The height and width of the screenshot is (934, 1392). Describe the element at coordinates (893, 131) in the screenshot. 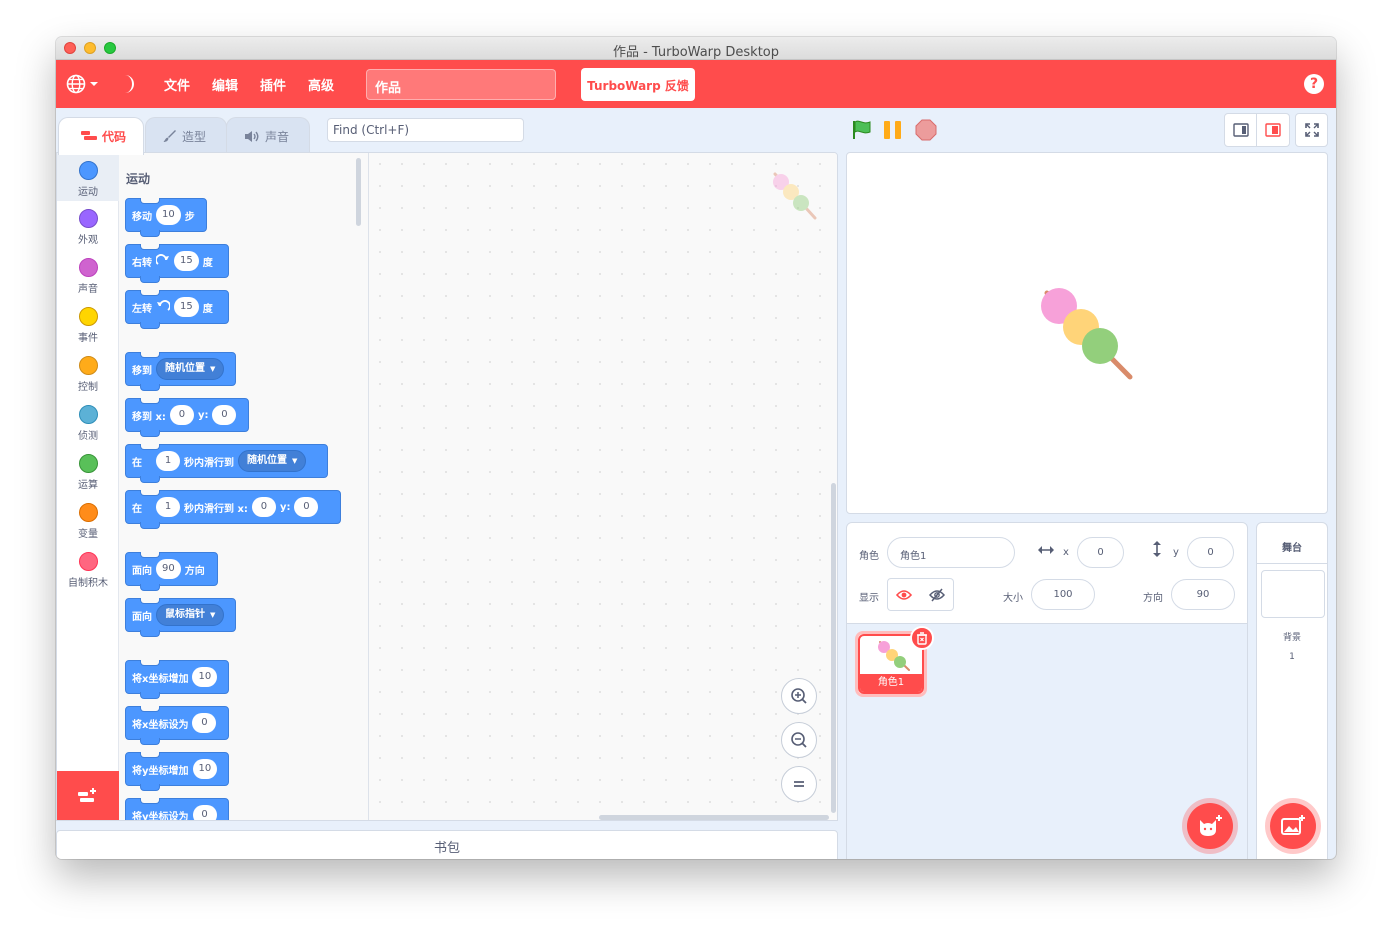

I see `pause-button` at that location.